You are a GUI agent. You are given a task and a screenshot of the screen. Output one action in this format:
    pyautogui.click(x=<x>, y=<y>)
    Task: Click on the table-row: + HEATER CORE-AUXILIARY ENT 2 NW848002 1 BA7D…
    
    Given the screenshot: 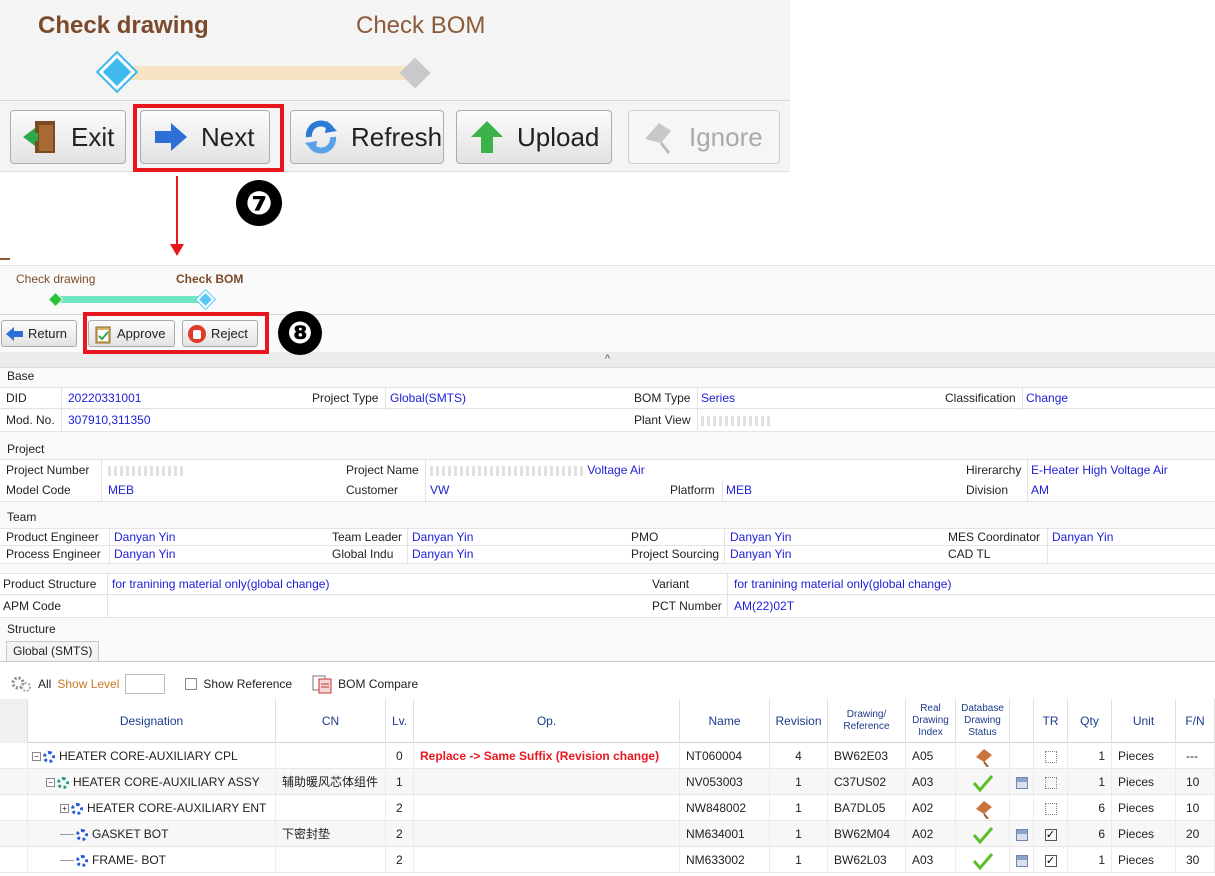 What is the action you would take?
    pyautogui.click(x=607, y=808)
    